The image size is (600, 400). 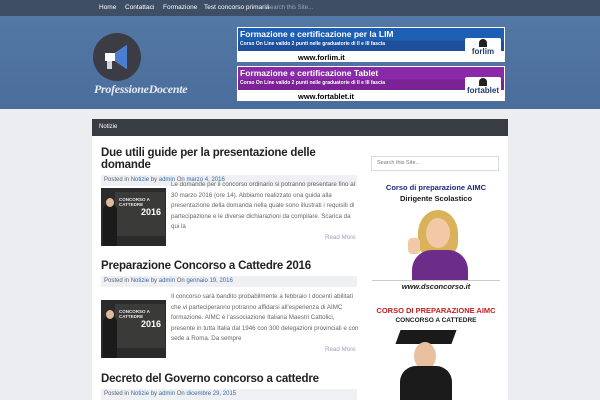 What do you see at coordinates (321, 57) in the screenshot?
I see `banner-url: www.forlim.it` at bounding box center [321, 57].